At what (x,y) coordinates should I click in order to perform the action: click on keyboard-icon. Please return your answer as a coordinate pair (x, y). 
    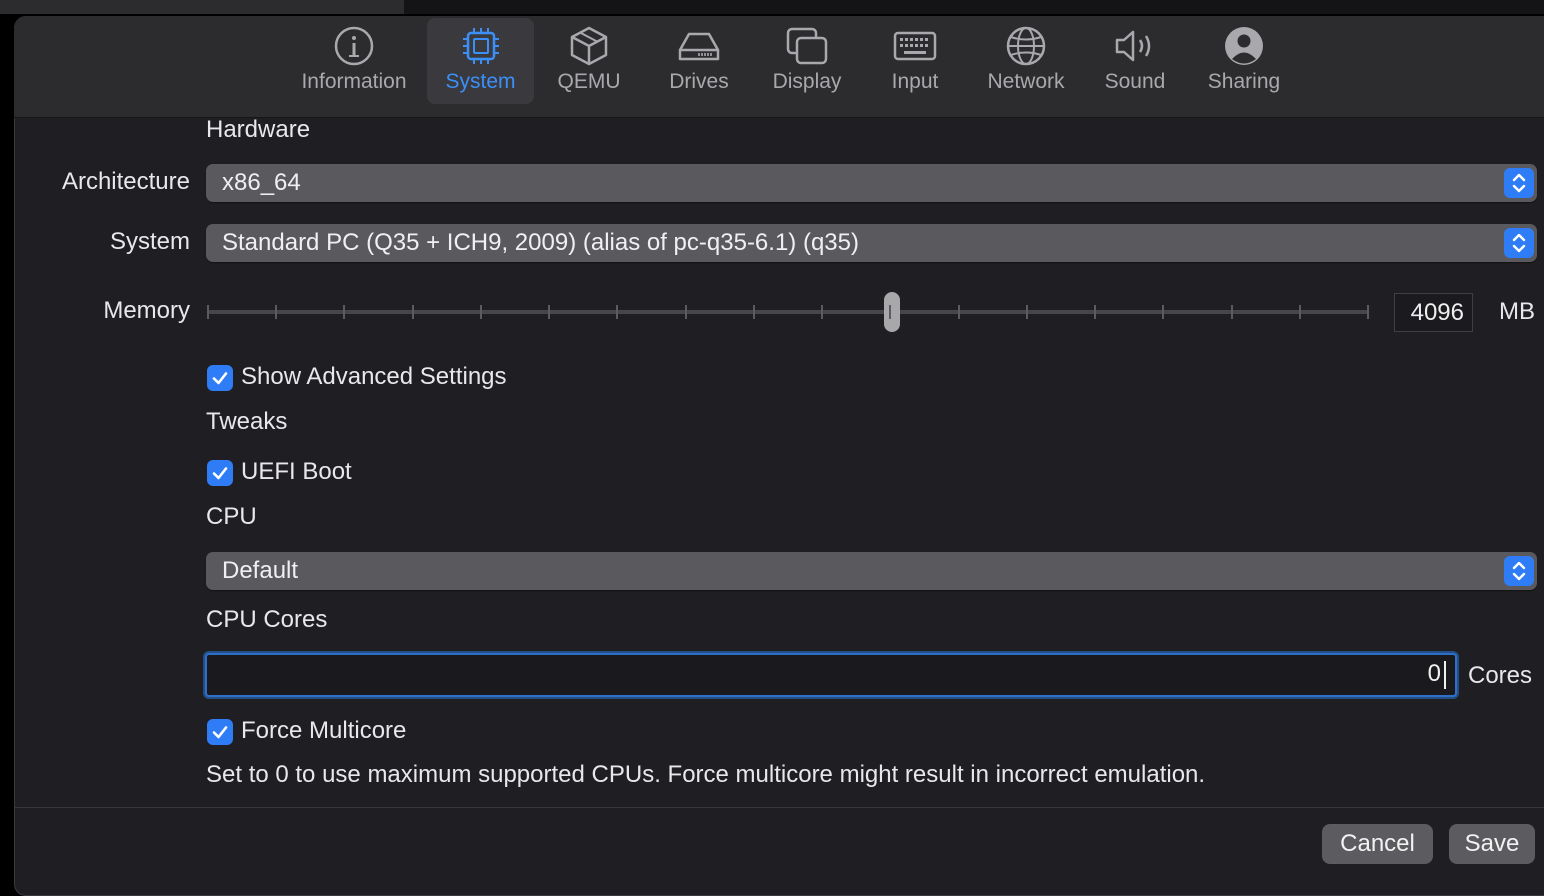
    Looking at the image, I should click on (915, 46).